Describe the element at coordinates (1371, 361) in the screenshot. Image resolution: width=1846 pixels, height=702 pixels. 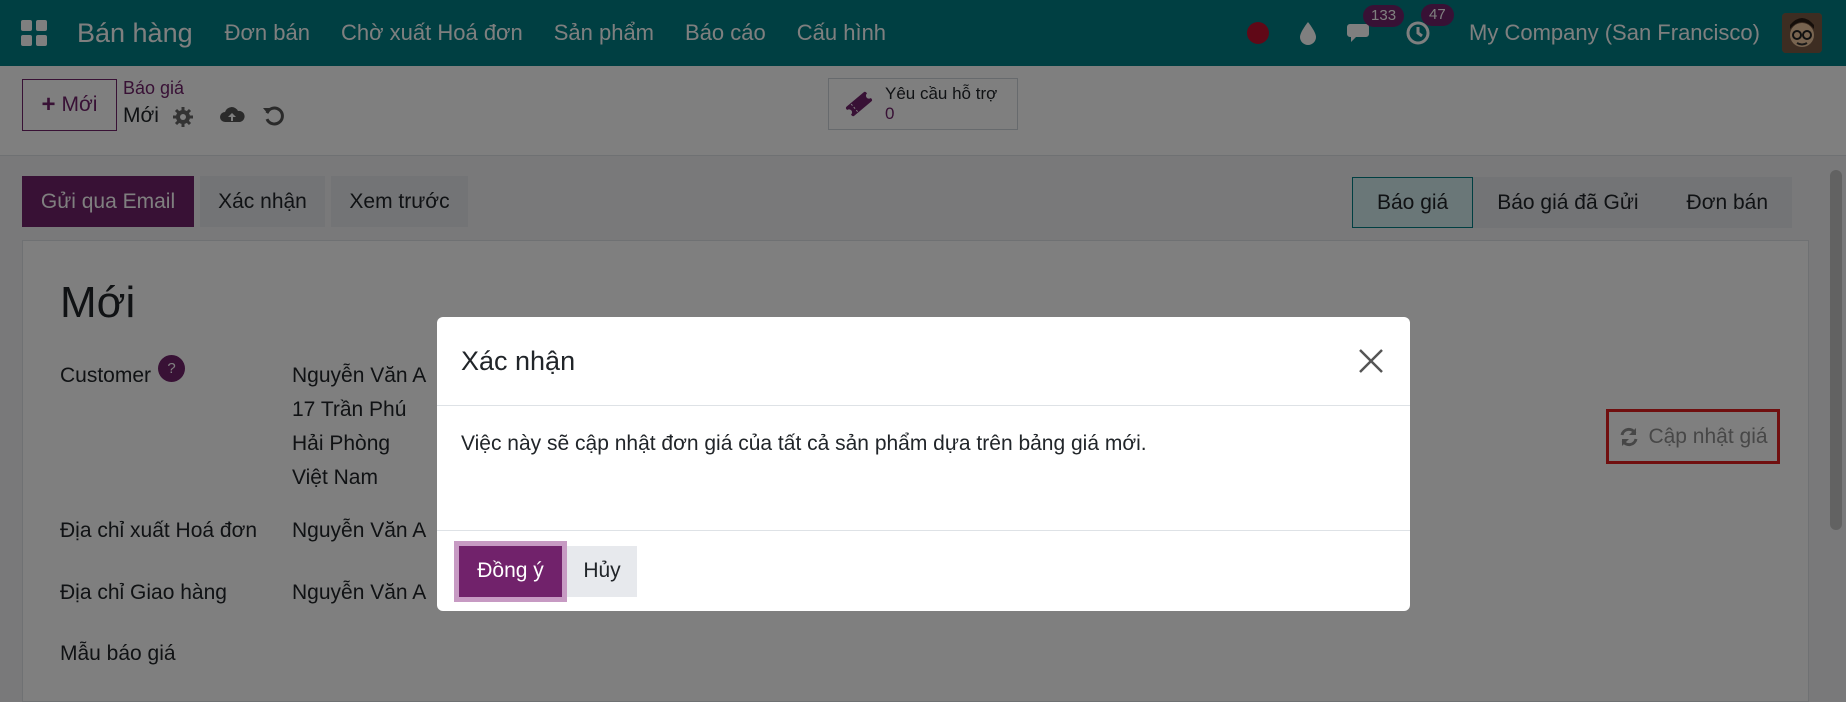
I see `close-icon` at that location.